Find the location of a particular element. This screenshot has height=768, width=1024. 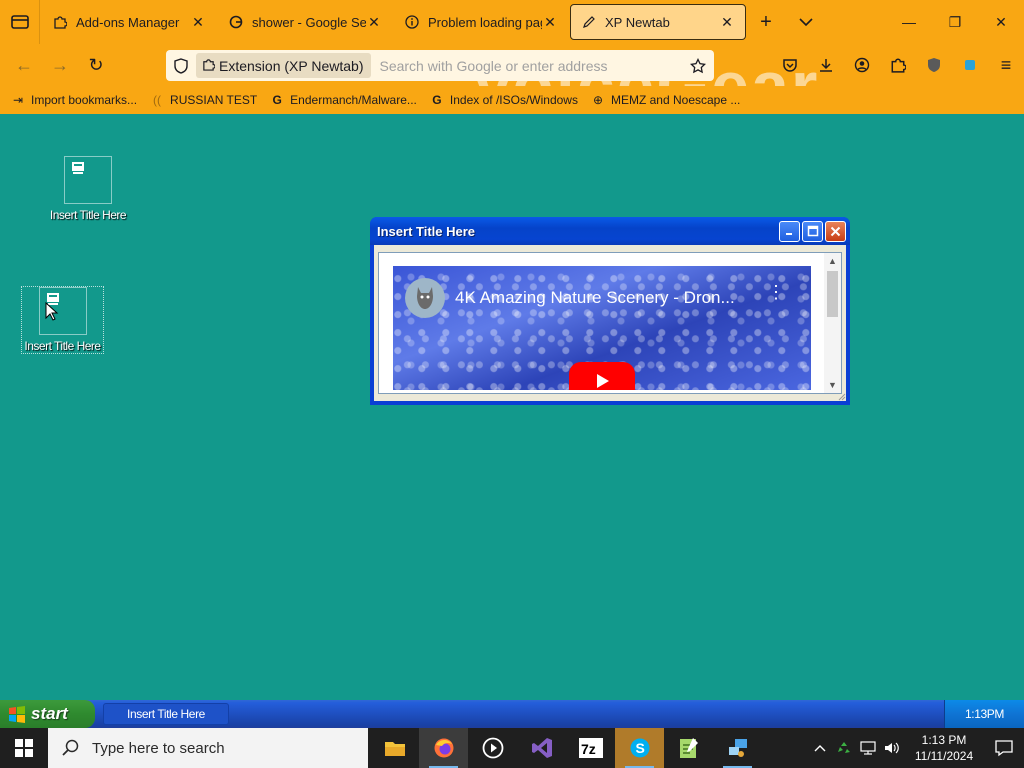

taskbar-apps: 7z S is located at coordinates (566, 748).